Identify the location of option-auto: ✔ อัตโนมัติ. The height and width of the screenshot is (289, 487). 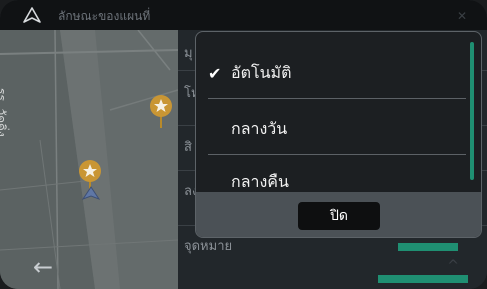
(332, 73).